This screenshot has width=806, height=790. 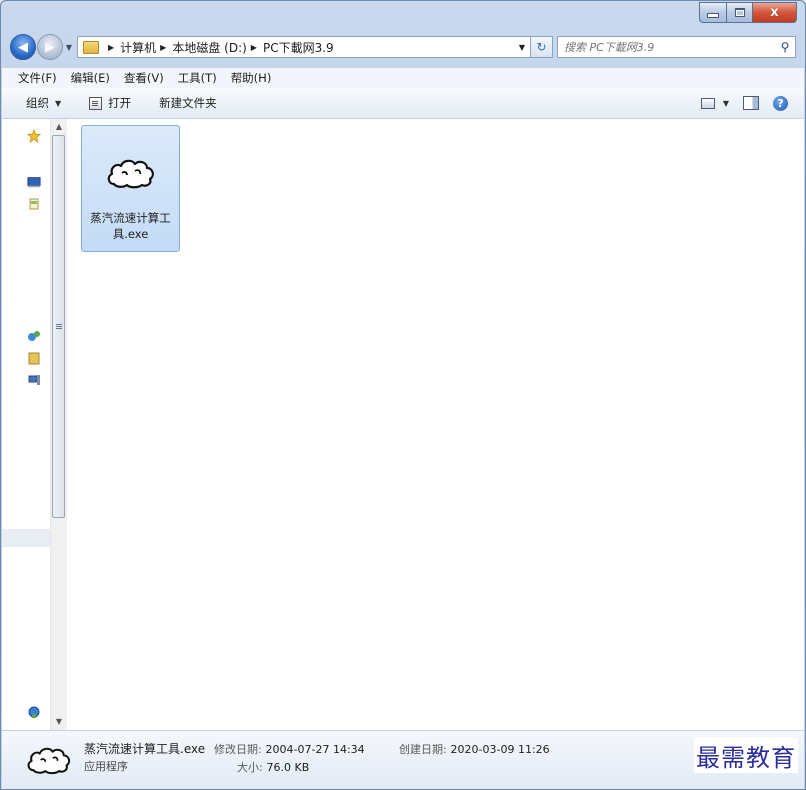 I want to click on search-box: ⚲, so click(x=676, y=47).